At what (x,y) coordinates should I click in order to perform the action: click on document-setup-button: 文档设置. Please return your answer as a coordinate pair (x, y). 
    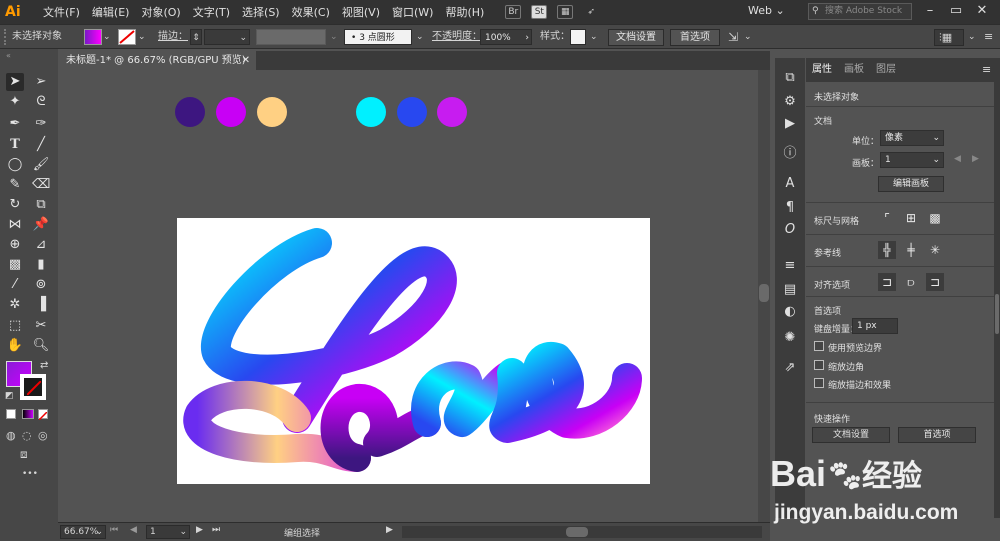
    Looking at the image, I should click on (636, 37).